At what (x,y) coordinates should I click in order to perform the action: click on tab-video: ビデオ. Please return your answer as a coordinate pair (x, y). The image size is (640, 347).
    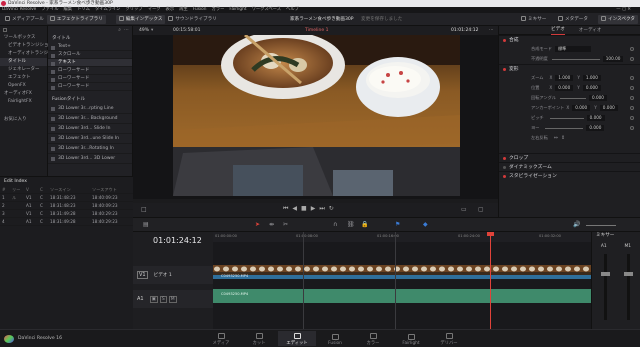
    Looking at the image, I should click on (558, 30).